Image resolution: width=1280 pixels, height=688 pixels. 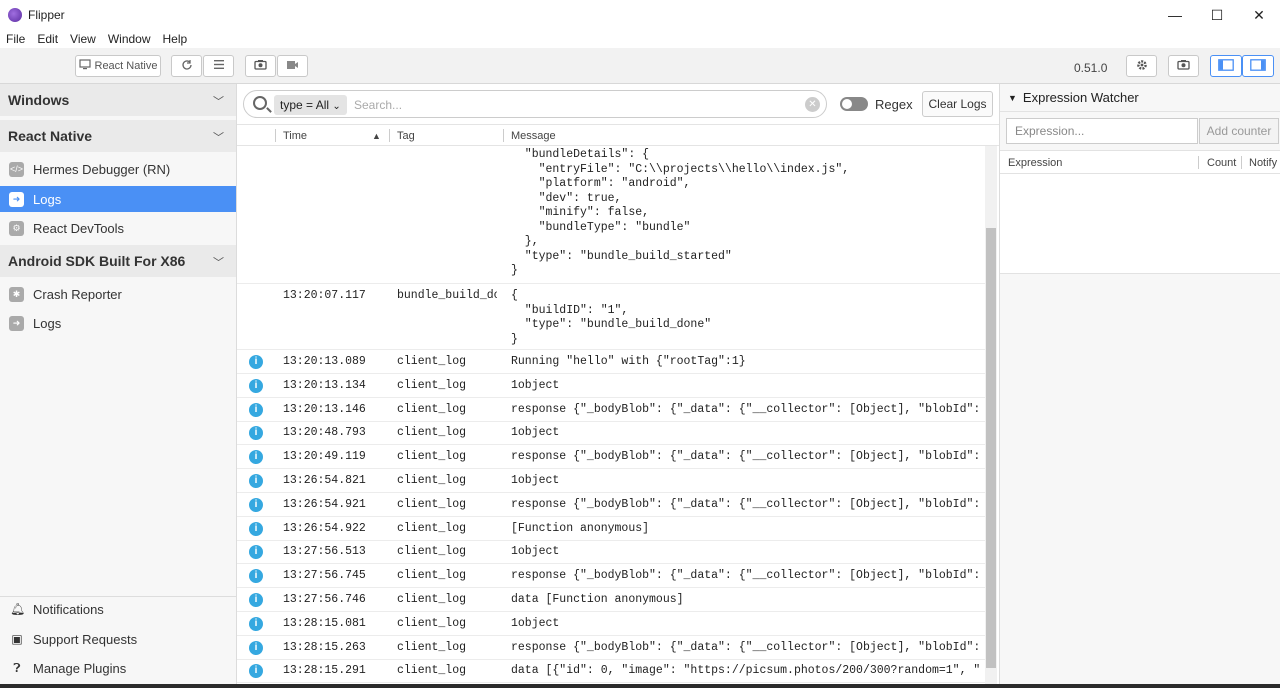 What do you see at coordinates (611, 433) in the screenshot?
I see `log-row: i 13:20:48.793 client_log 1object` at bounding box center [611, 433].